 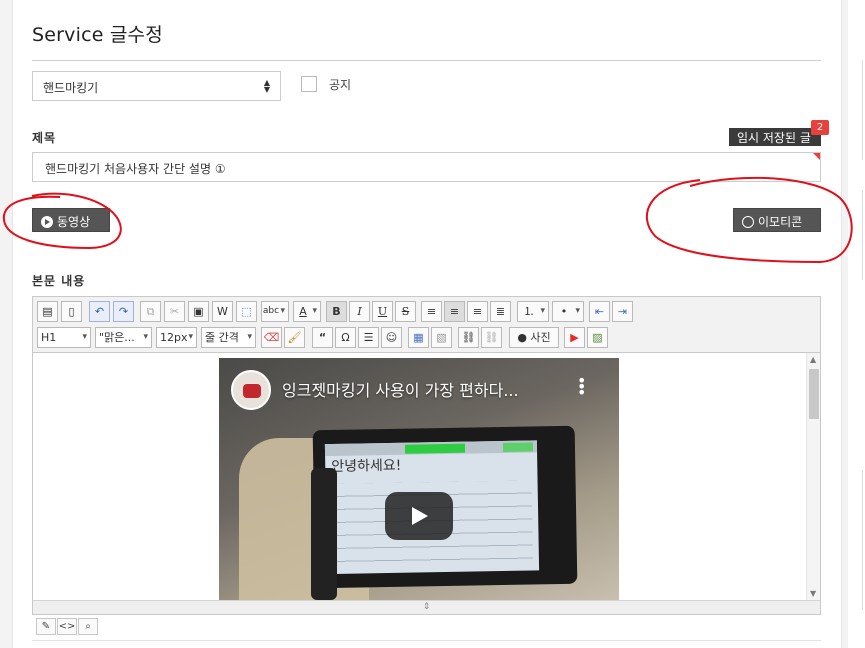 I want to click on category-select-value: 핸드마킹기, so click(x=71, y=88).